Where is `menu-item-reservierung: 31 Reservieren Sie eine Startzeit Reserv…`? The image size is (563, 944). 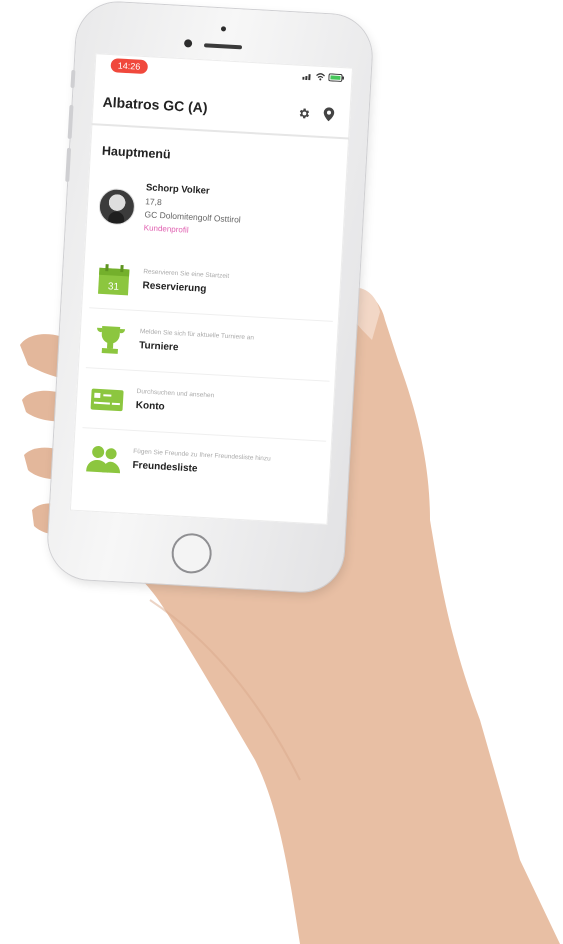
menu-item-reservierung: 31 Reservieren Sie eine Startzeit Reserv… is located at coordinates (212, 287).